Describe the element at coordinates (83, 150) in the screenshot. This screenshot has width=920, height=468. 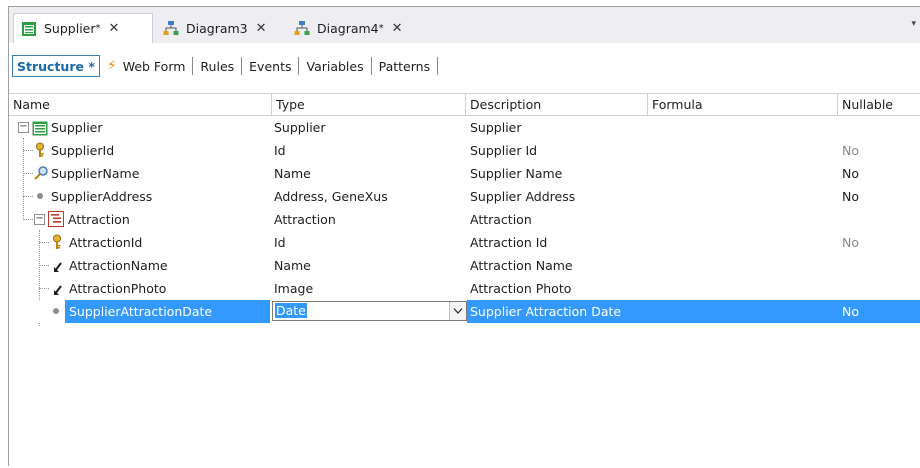
I see `attribute-name: SupplierId` at that location.